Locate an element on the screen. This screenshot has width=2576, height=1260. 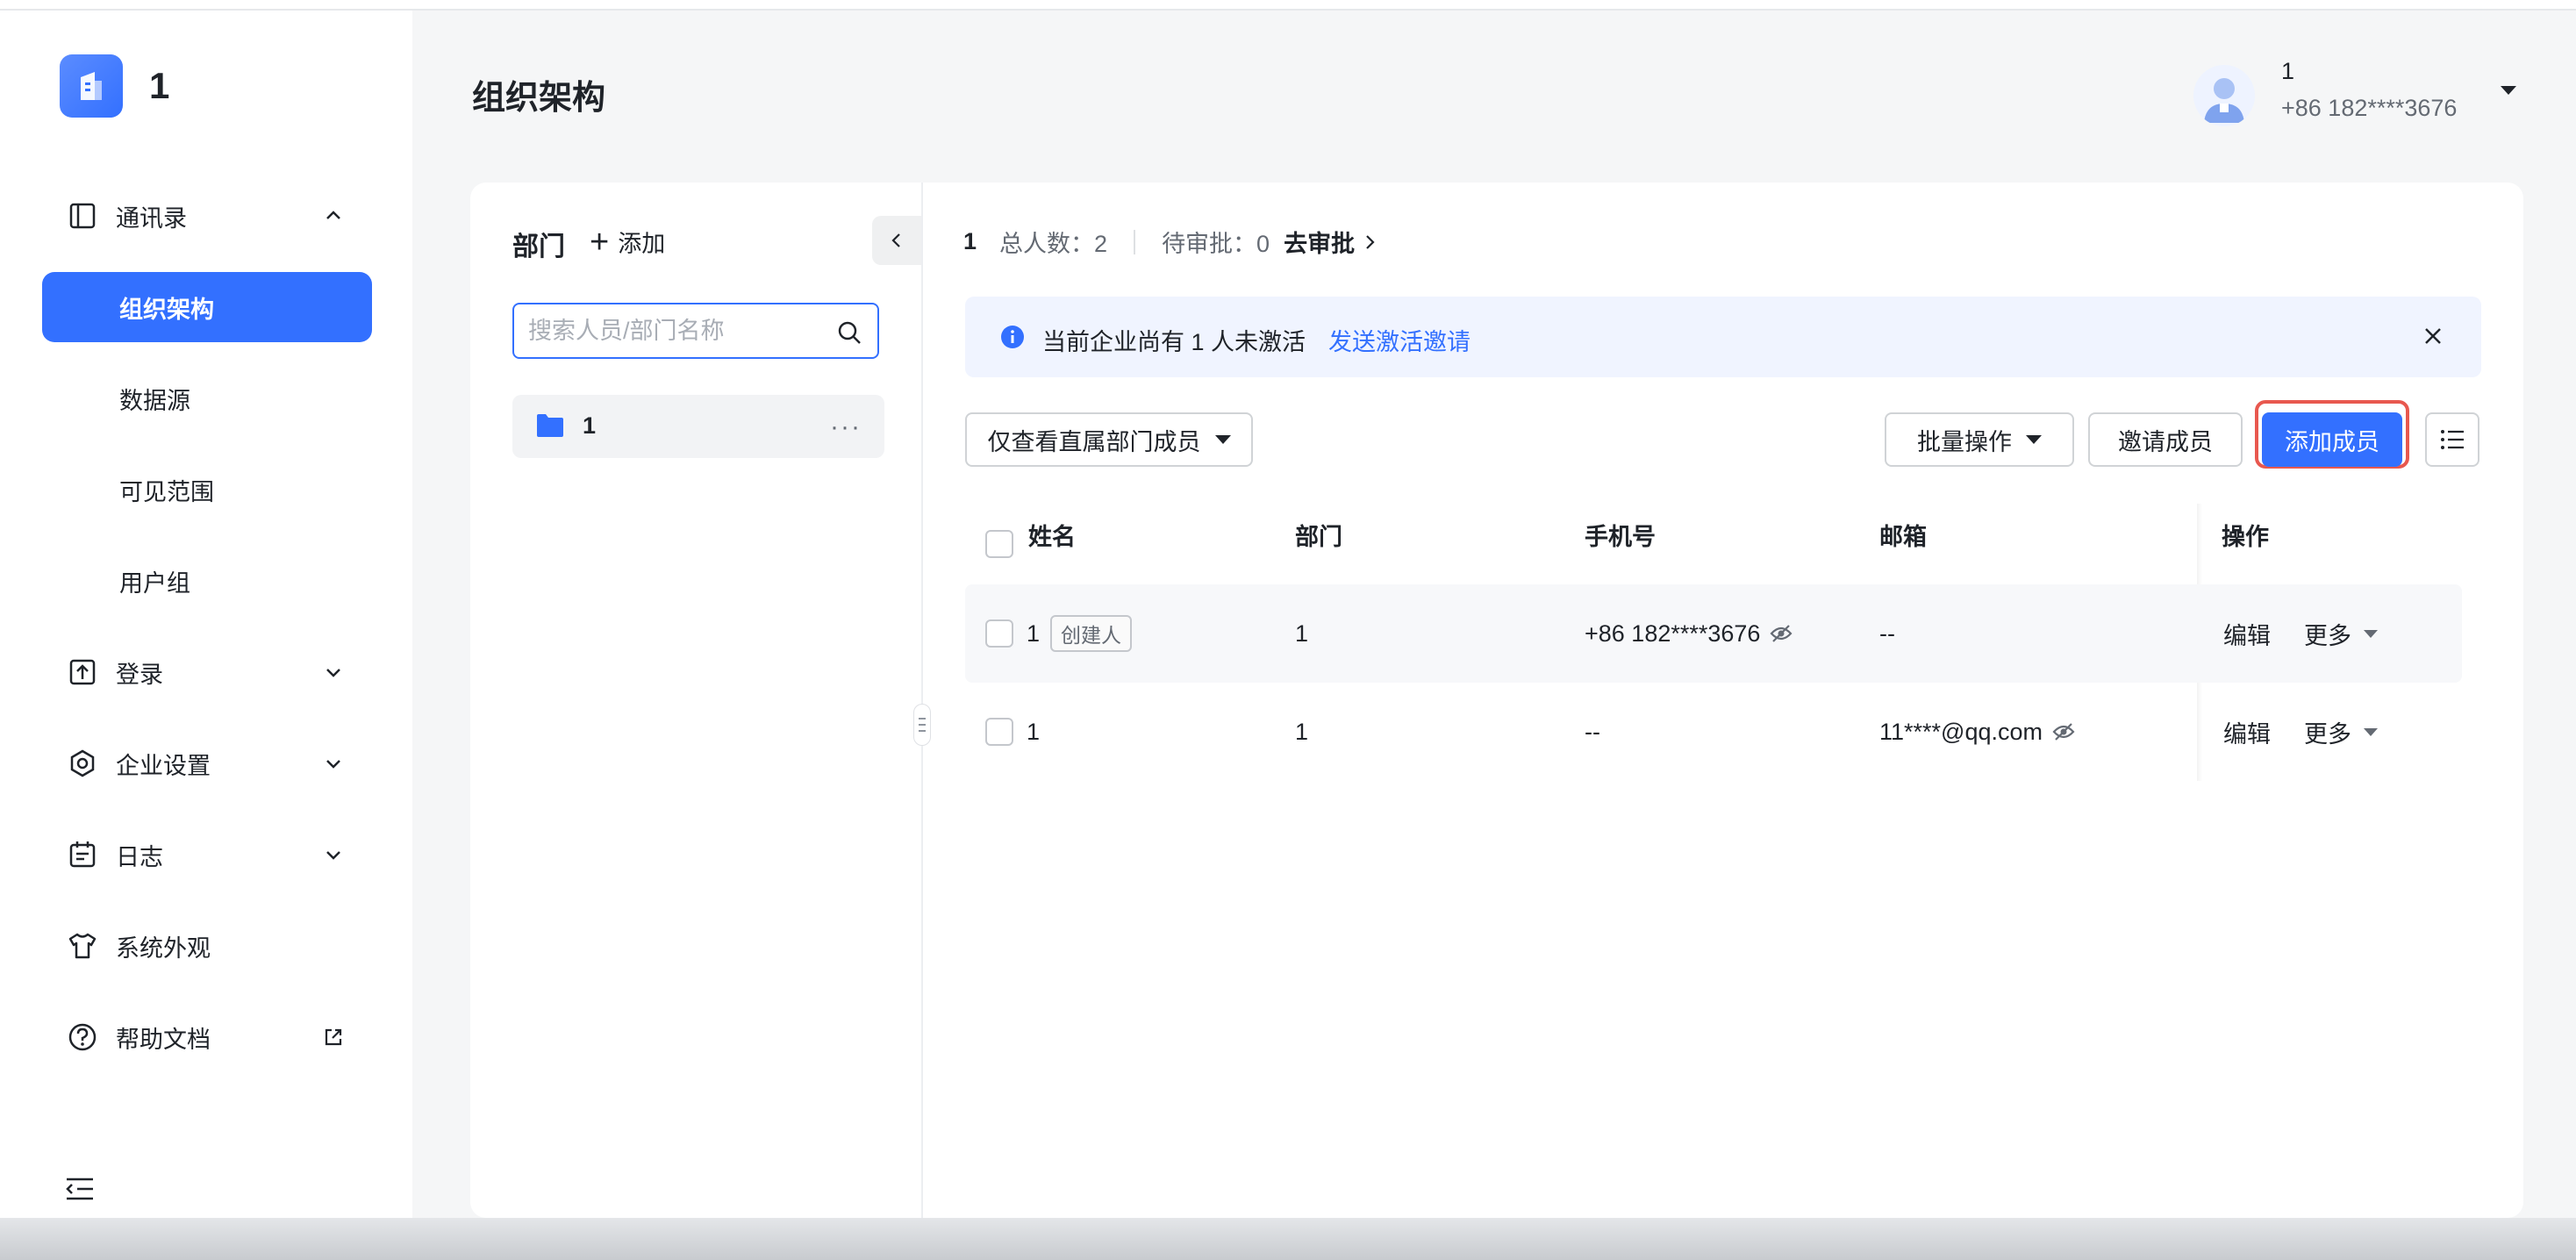
contacts-icon is located at coordinates (82, 216).